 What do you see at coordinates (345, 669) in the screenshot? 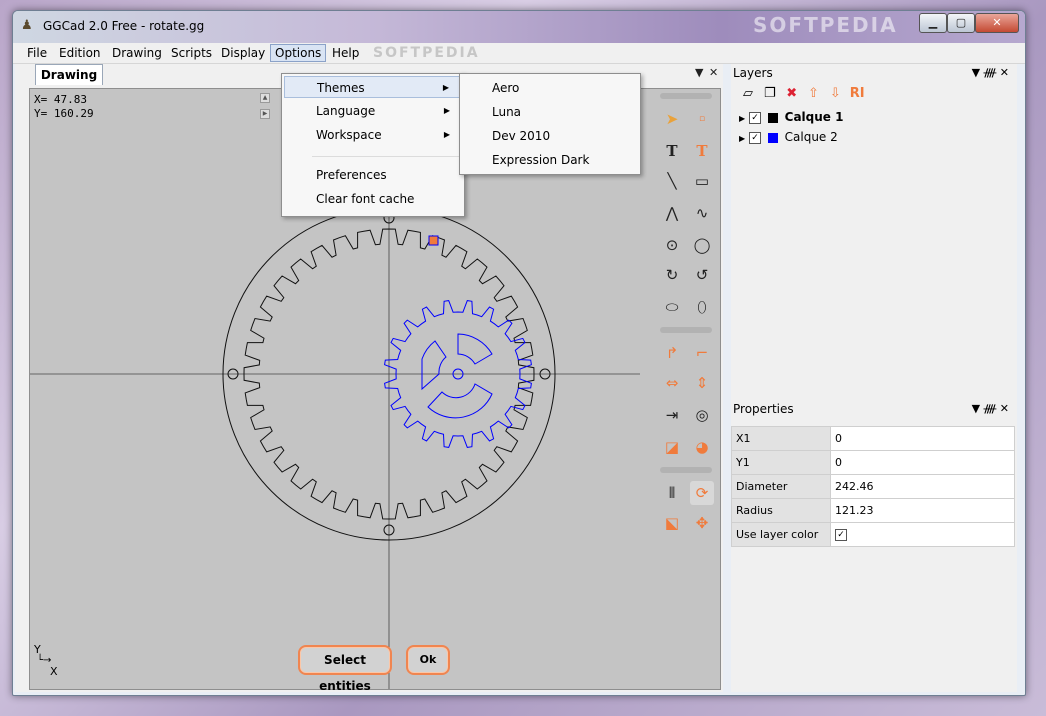
I see `select-entities-button: Select entities` at bounding box center [345, 669].